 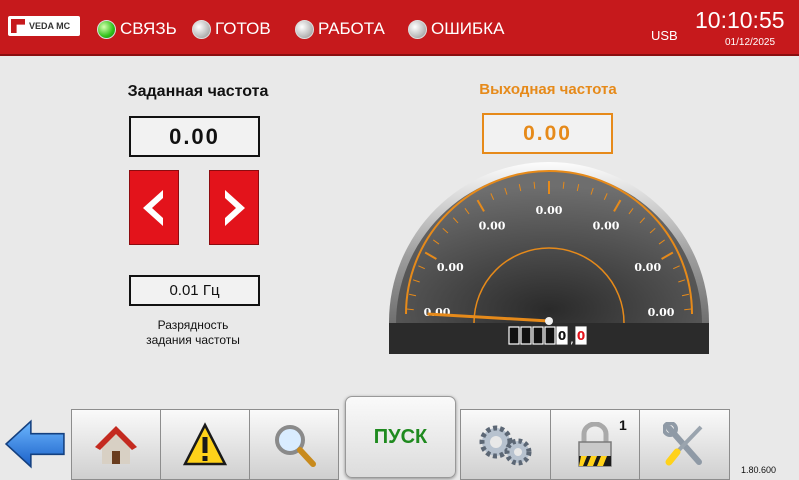 What do you see at coordinates (759, 470) in the screenshot?
I see `firmware-version: 1.80.600` at bounding box center [759, 470].